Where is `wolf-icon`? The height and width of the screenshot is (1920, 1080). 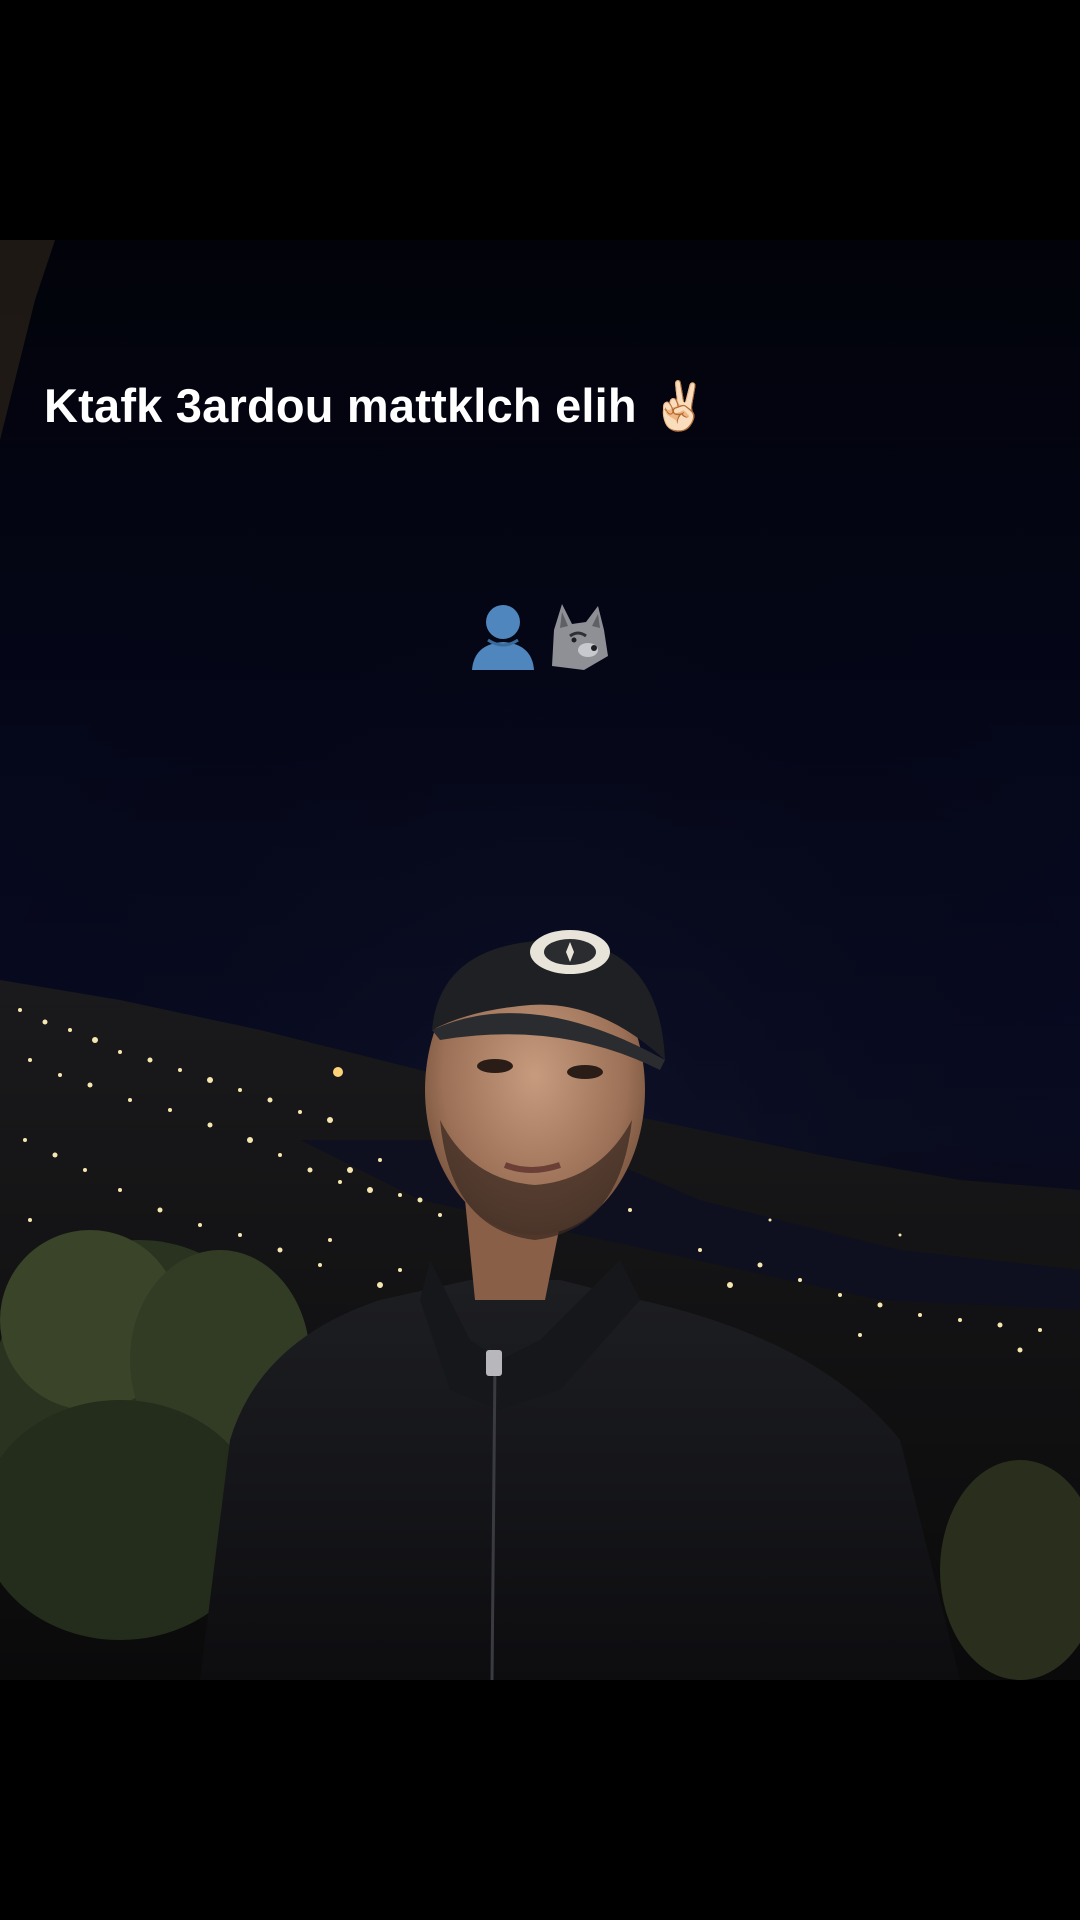 wolf-icon is located at coordinates (578, 638).